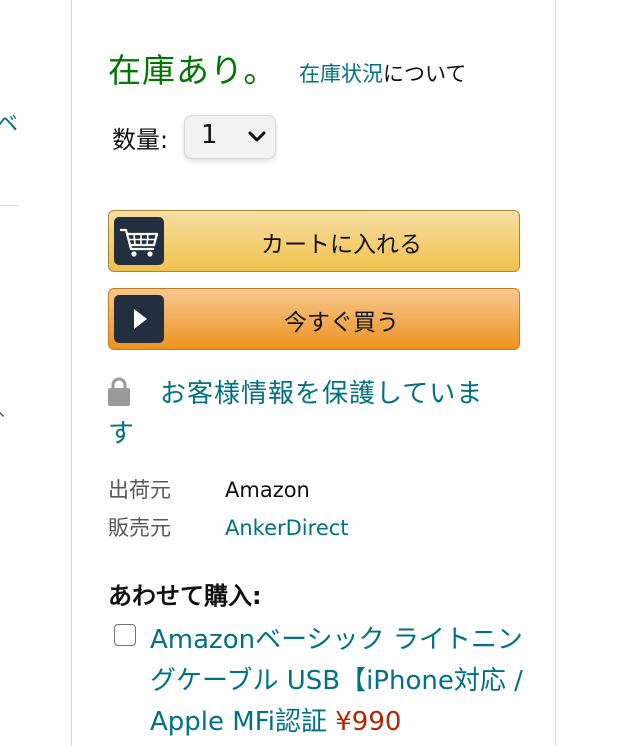 The width and height of the screenshot is (626, 746). Describe the element at coordinates (119, 391) in the screenshot. I see `lock-icon` at that location.